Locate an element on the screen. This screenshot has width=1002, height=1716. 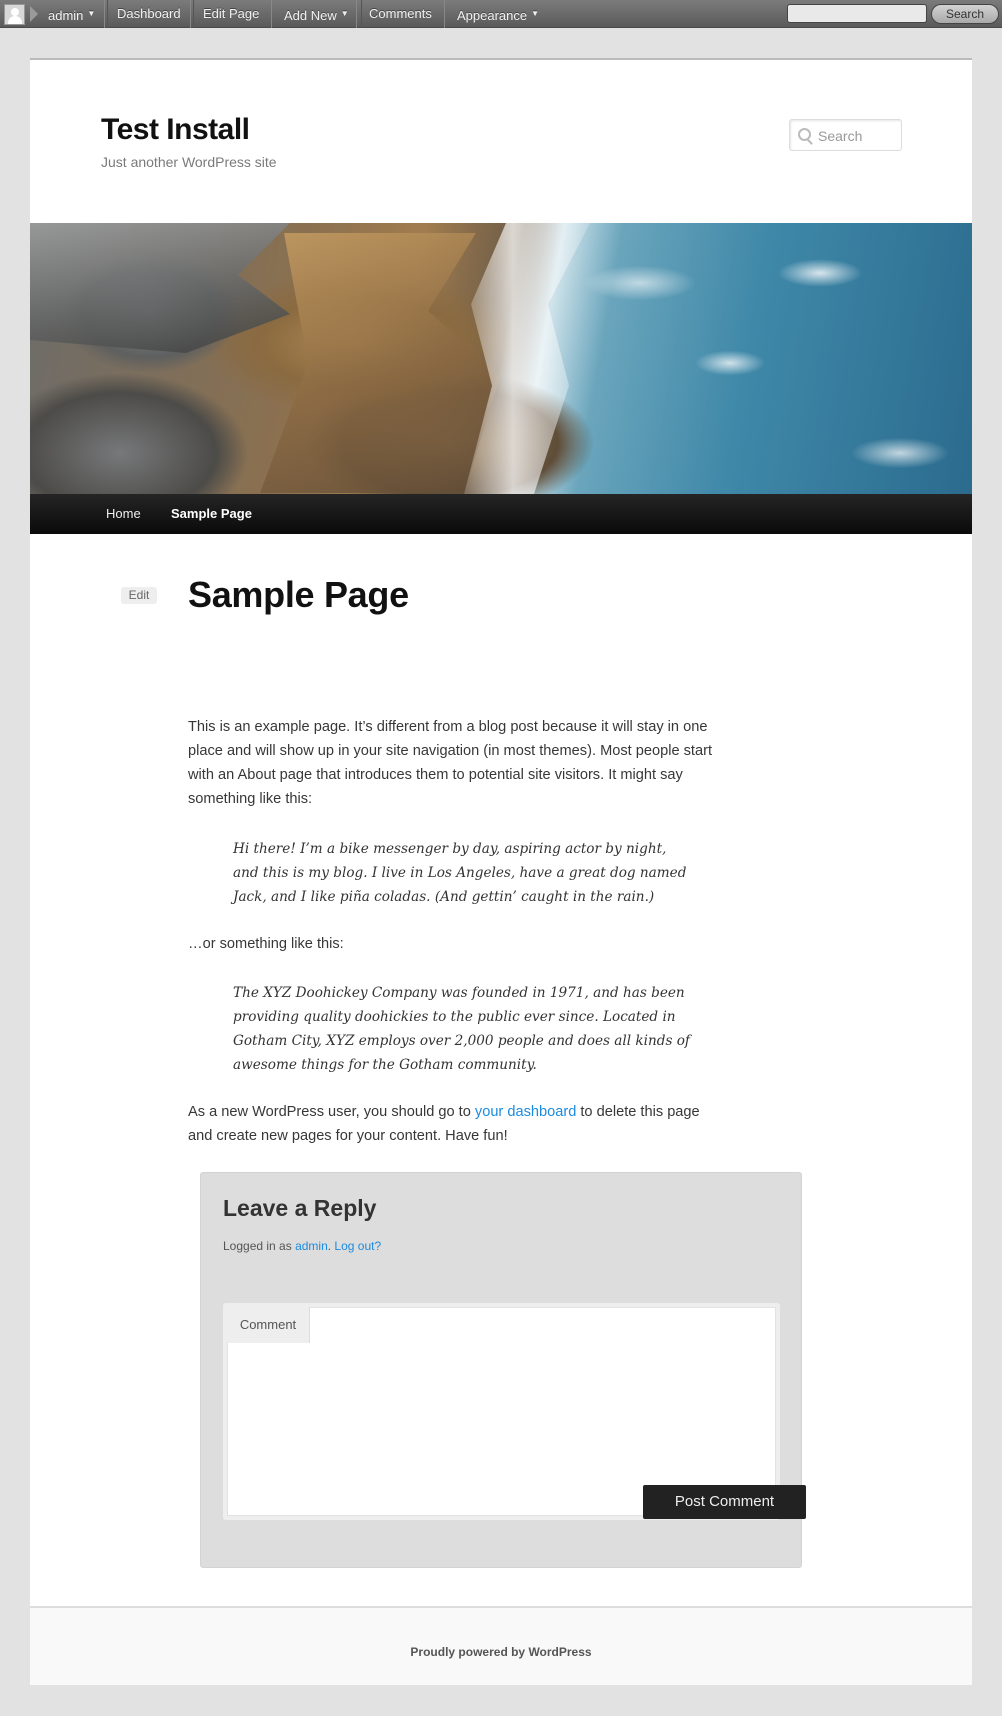
page-title: Sample Page is located at coordinates (298, 594).